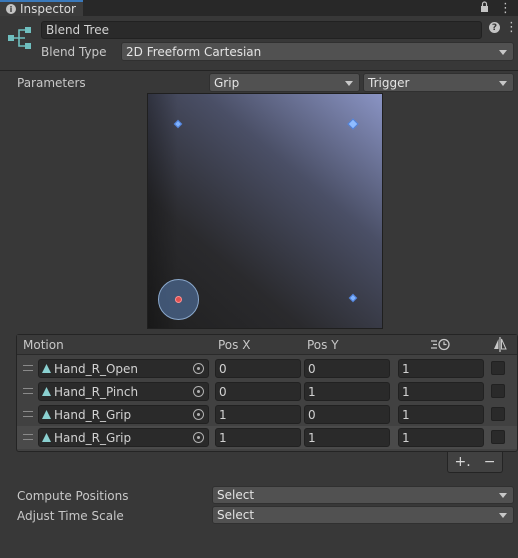 This screenshot has width=518, height=558. I want to click on compute-positions-value: Select, so click(236, 495).